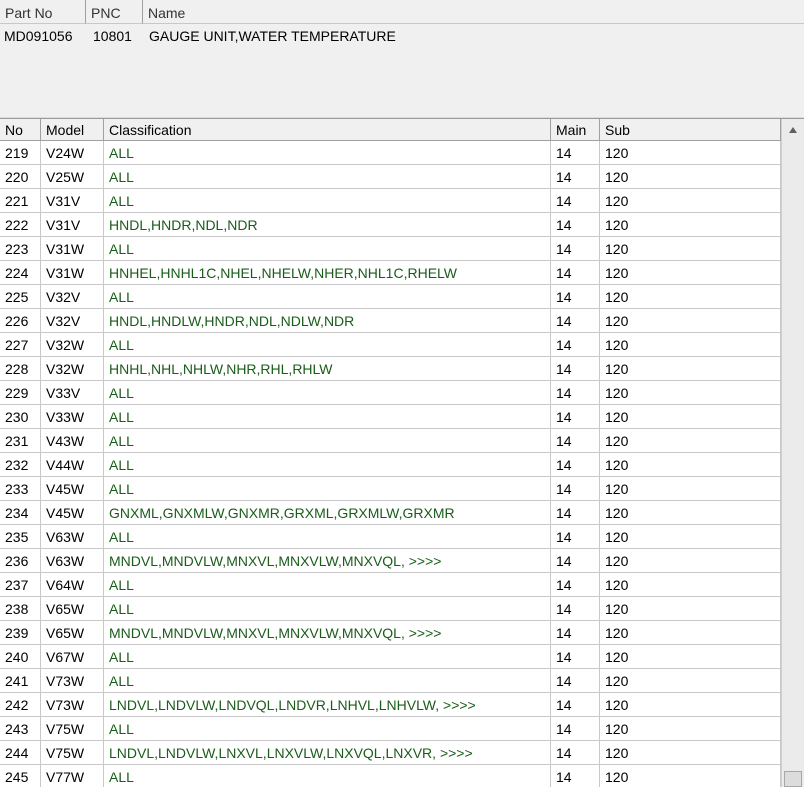 The height and width of the screenshot is (787, 804). Describe the element at coordinates (72, 393) in the screenshot. I see `cell-model: V33V` at that location.